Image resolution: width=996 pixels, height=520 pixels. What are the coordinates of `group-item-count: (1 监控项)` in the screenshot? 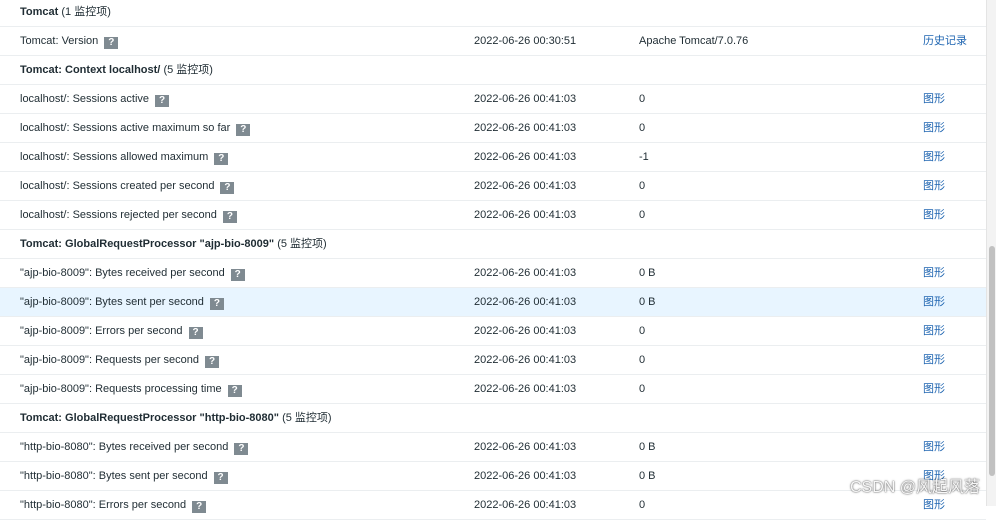 It's located at (86, 12).